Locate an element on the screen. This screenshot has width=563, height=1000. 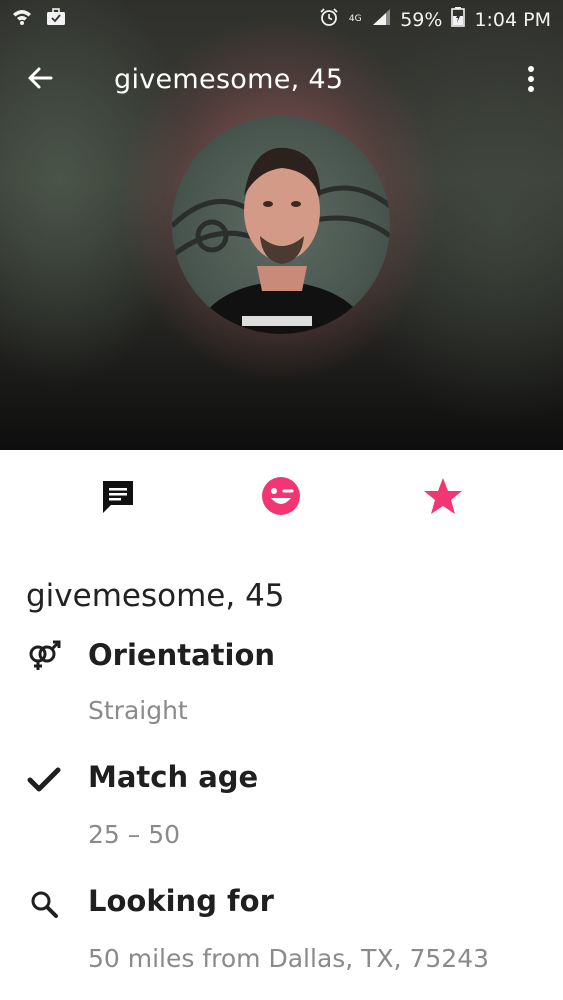
orientation-title: Orientation is located at coordinates (182, 655).